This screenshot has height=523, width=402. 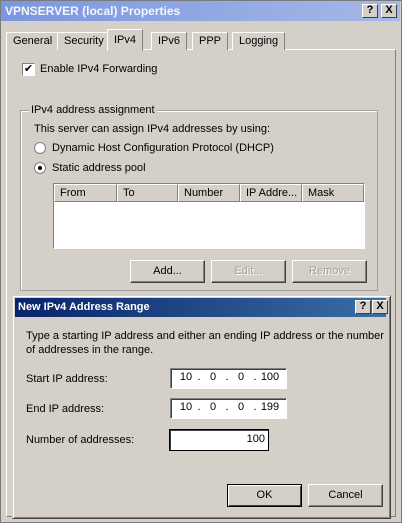 I want to click on tab-ipv6: IPv6, so click(x=169, y=41).